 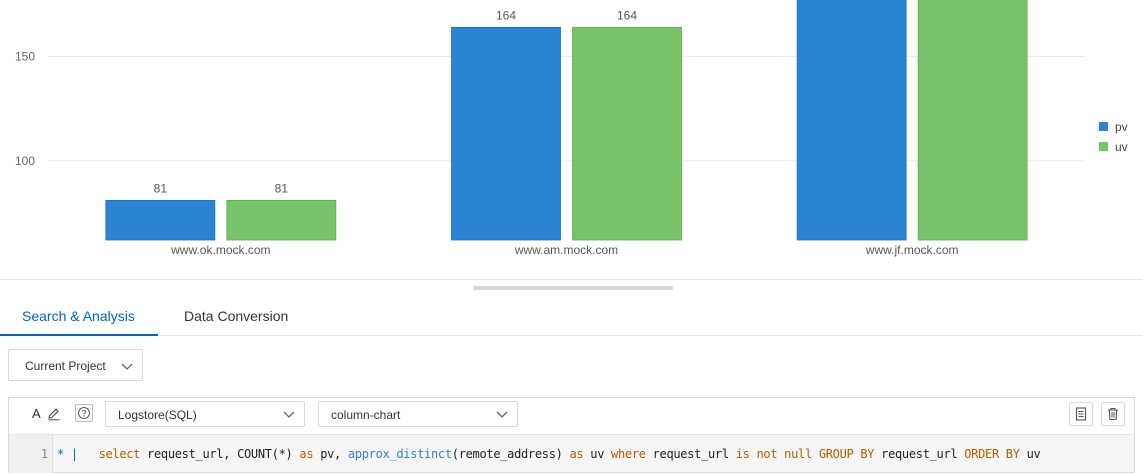 I want to click on resize-handle, so click(x=573, y=288).